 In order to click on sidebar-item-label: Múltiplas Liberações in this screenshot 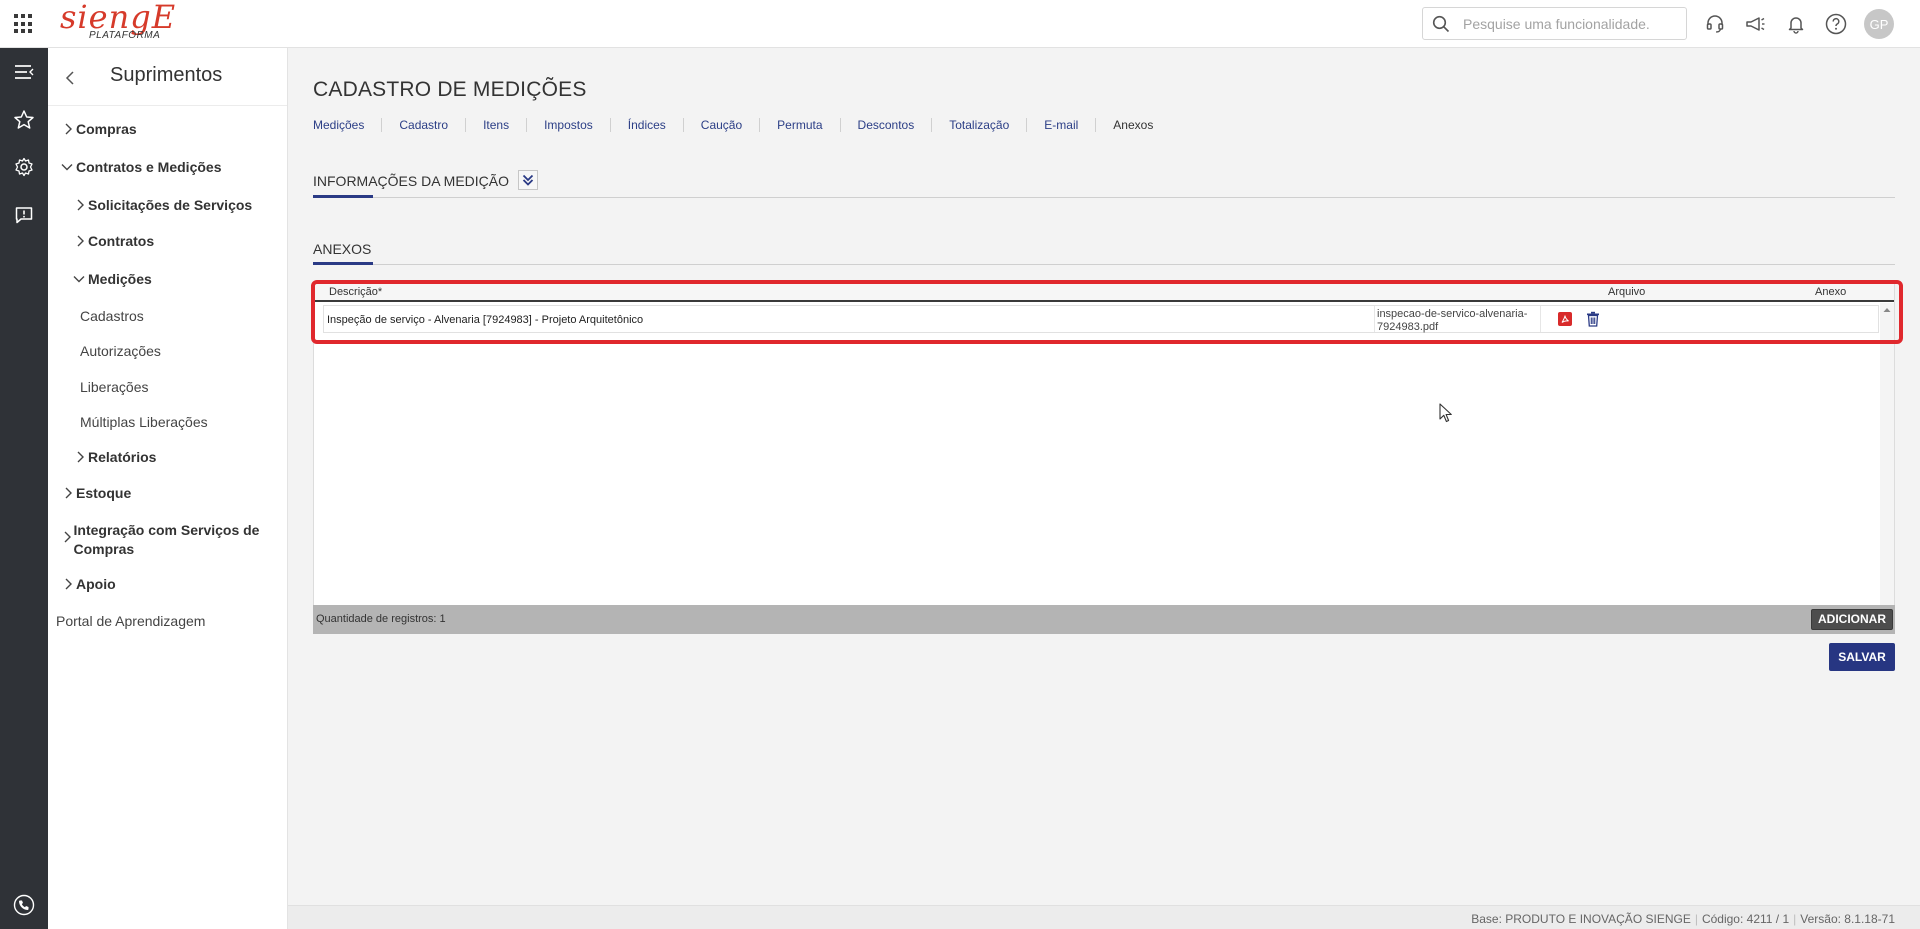, I will do `click(144, 422)`.